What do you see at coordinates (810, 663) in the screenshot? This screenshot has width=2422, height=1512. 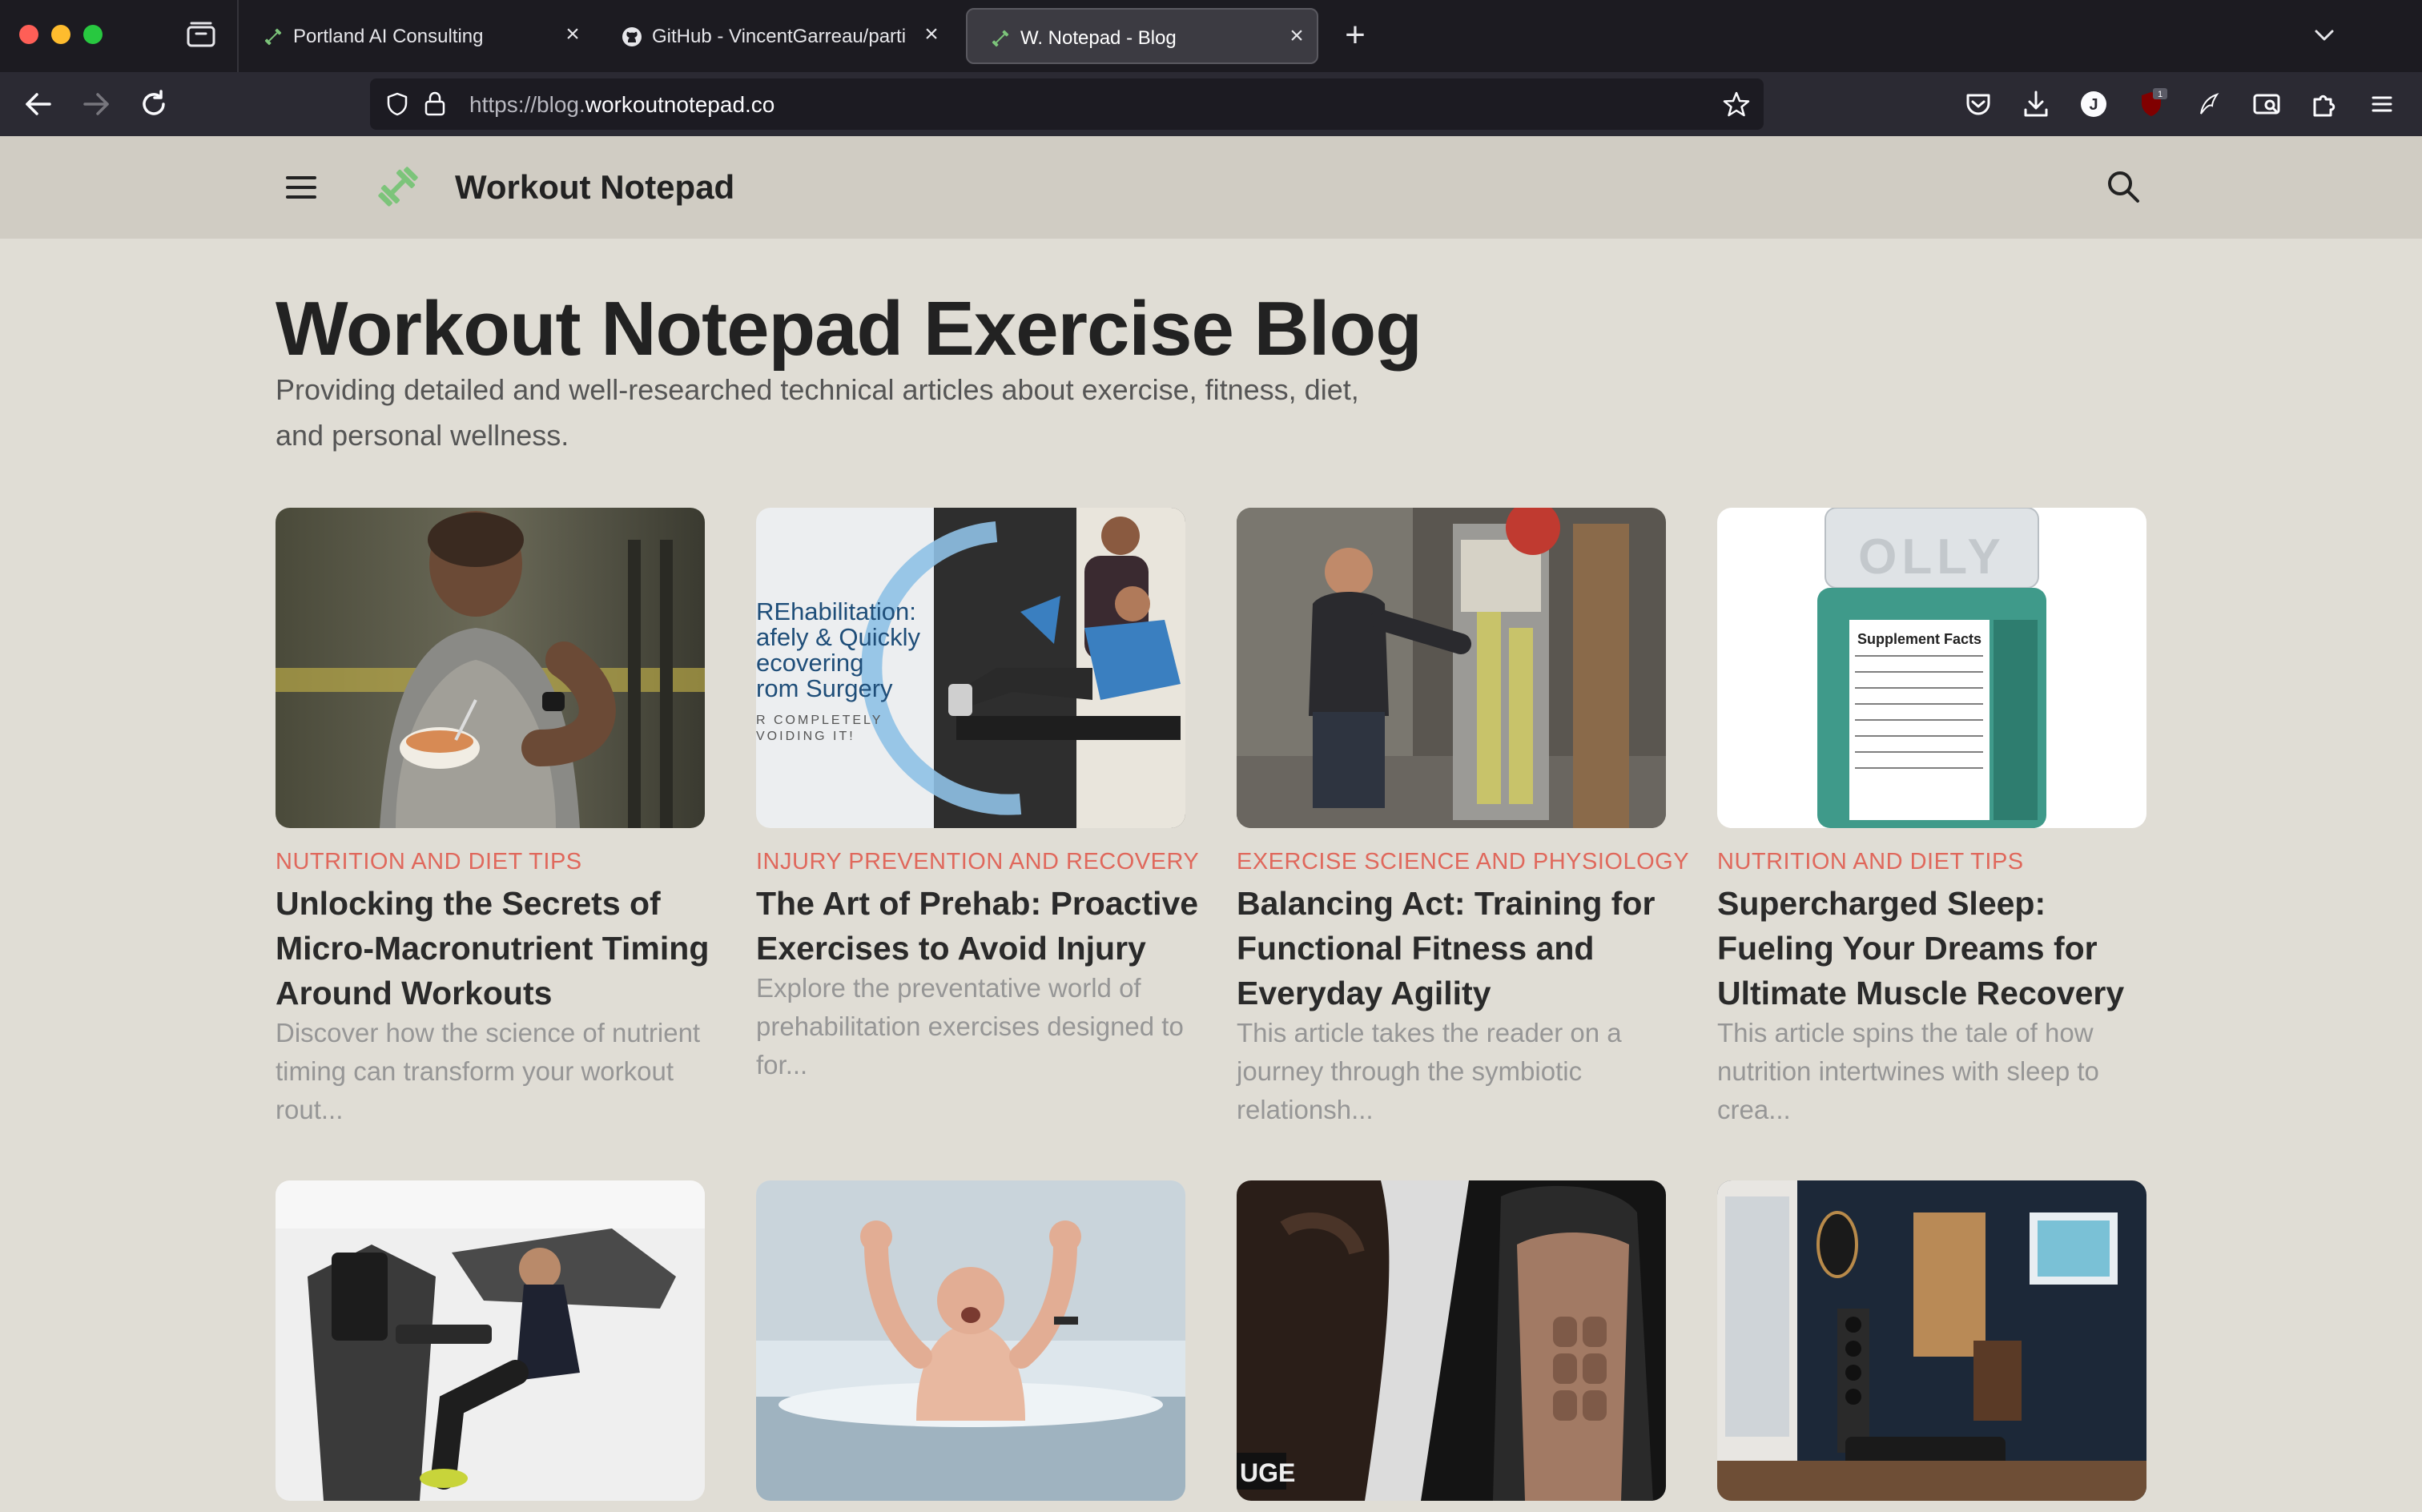 I see `image-caption: ecovering` at bounding box center [810, 663].